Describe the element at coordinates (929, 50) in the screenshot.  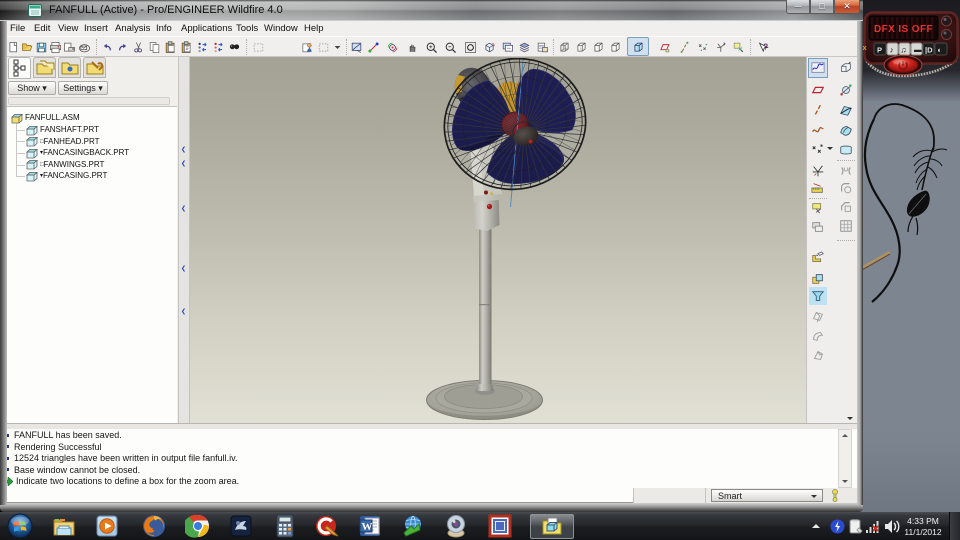
I see `svg-text: |D` at that location.